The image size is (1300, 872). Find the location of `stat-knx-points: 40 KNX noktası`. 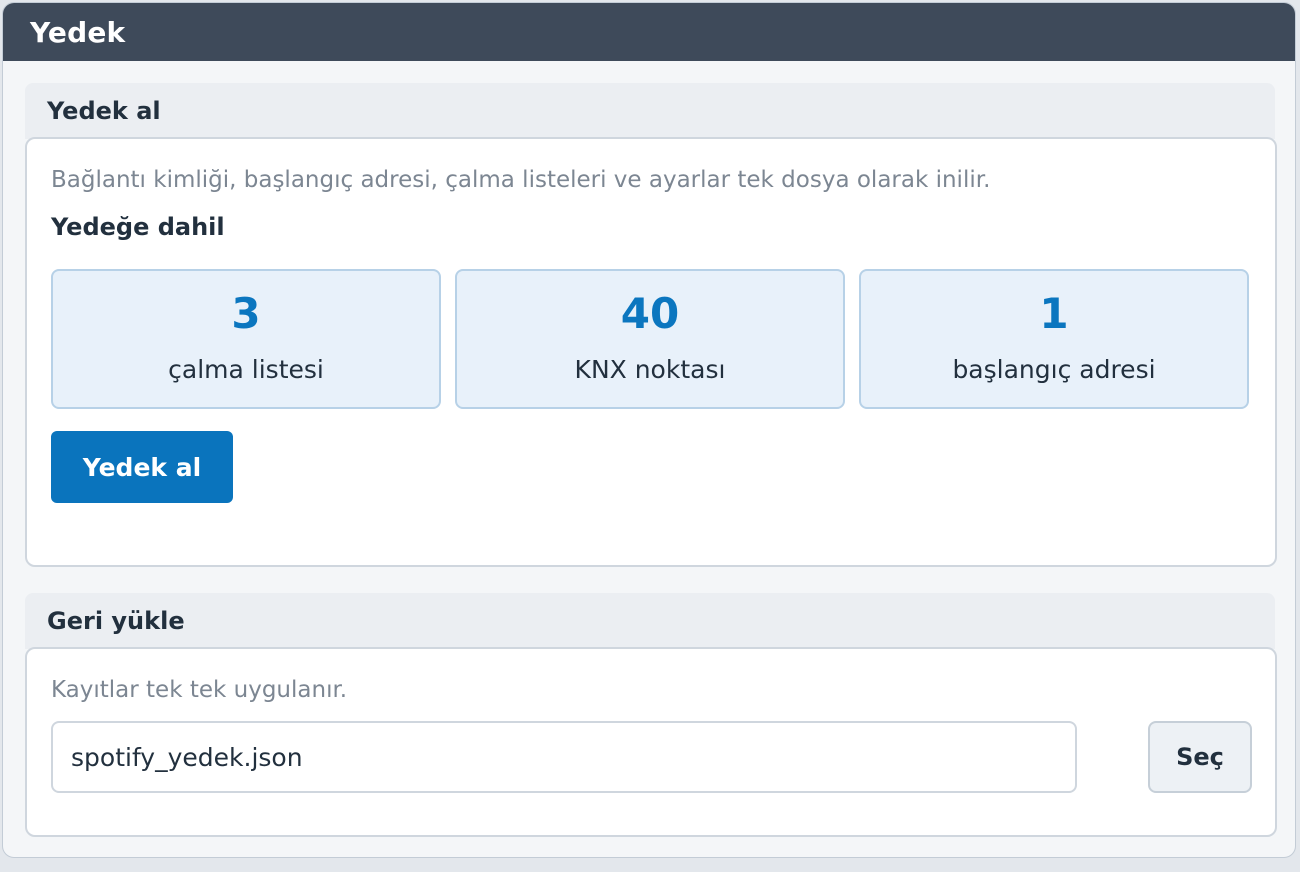

stat-knx-points: 40 KNX noktası is located at coordinates (650, 339).